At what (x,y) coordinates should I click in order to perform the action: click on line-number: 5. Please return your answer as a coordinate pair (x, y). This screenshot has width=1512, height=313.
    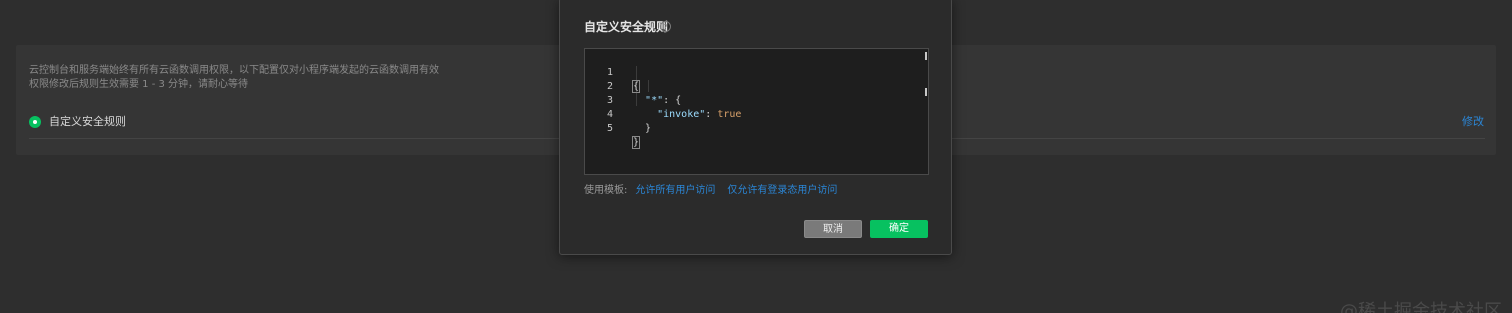
    Looking at the image, I should click on (609, 128).